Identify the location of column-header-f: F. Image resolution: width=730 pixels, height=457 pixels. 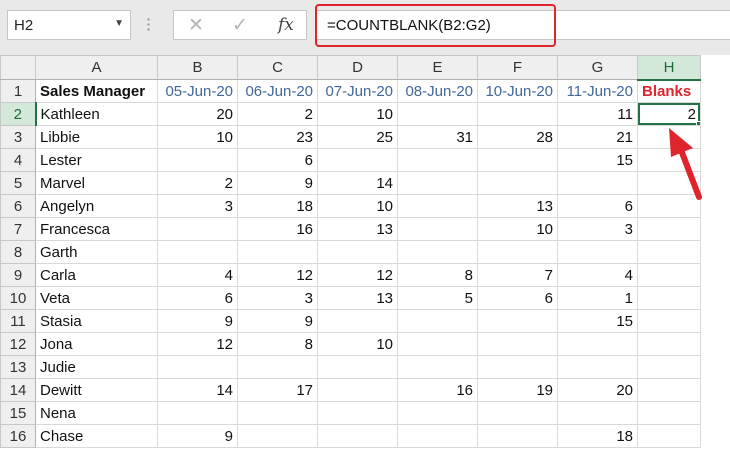
(517, 67).